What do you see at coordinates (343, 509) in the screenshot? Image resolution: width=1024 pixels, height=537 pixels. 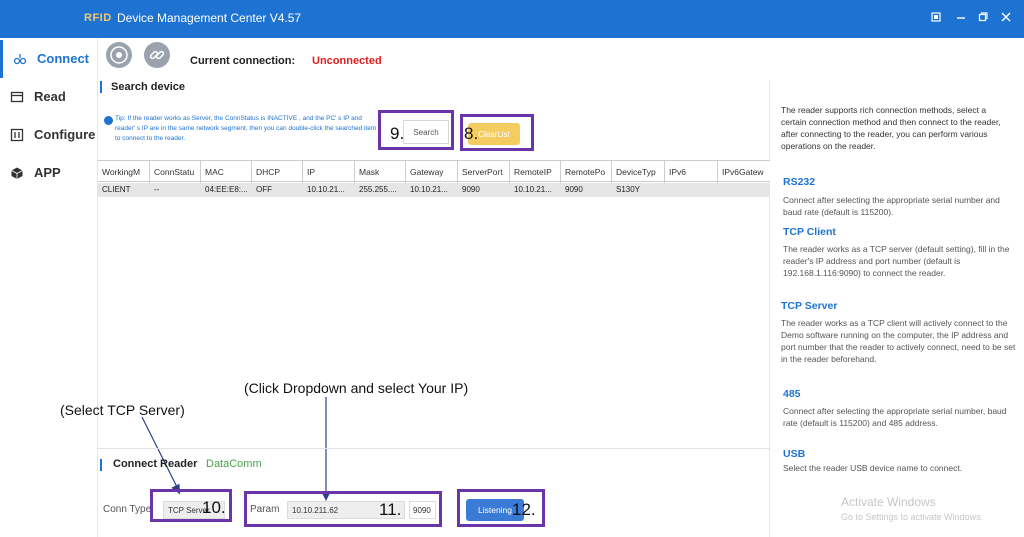 I see `callout-box-param` at bounding box center [343, 509].